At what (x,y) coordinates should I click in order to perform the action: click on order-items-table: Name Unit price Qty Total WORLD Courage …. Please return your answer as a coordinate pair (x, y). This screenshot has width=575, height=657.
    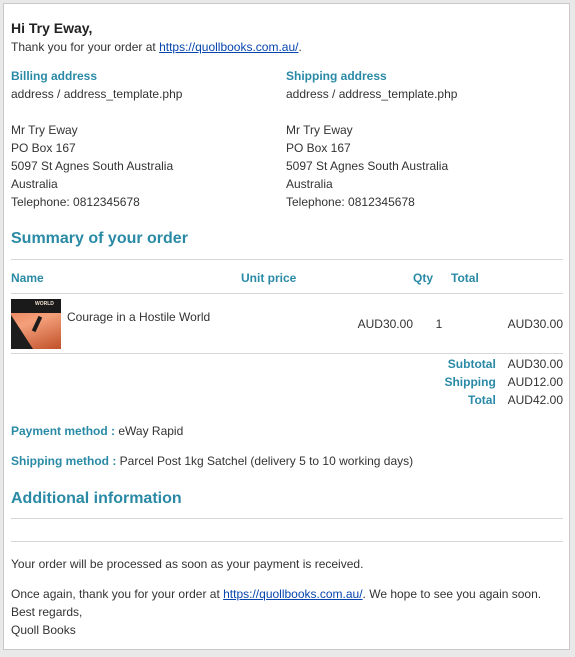
    Looking at the image, I should click on (287, 308).